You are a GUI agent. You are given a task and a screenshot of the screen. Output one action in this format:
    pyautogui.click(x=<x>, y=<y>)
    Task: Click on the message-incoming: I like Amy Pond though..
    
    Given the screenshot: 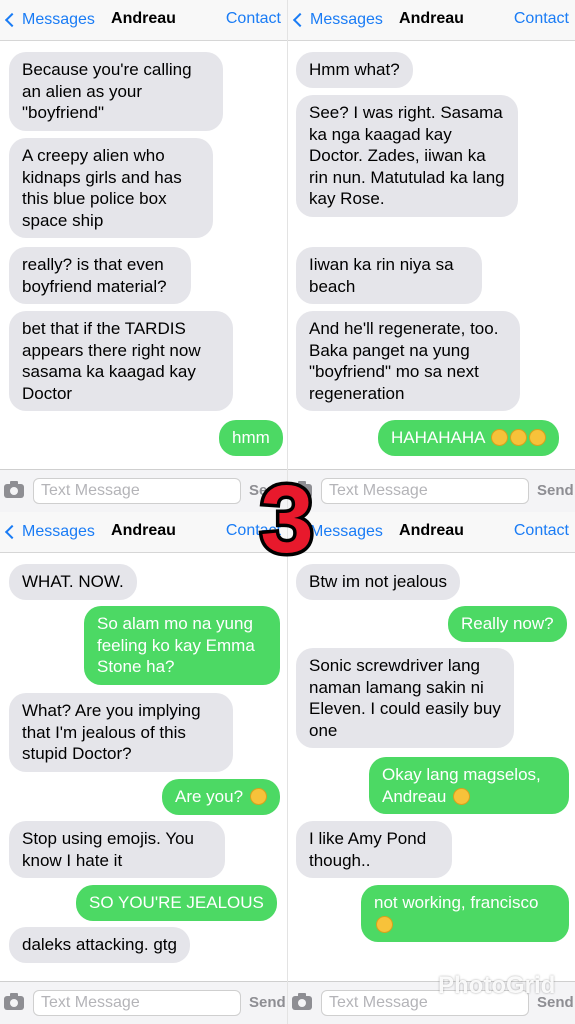 What is the action you would take?
    pyautogui.click(x=374, y=849)
    